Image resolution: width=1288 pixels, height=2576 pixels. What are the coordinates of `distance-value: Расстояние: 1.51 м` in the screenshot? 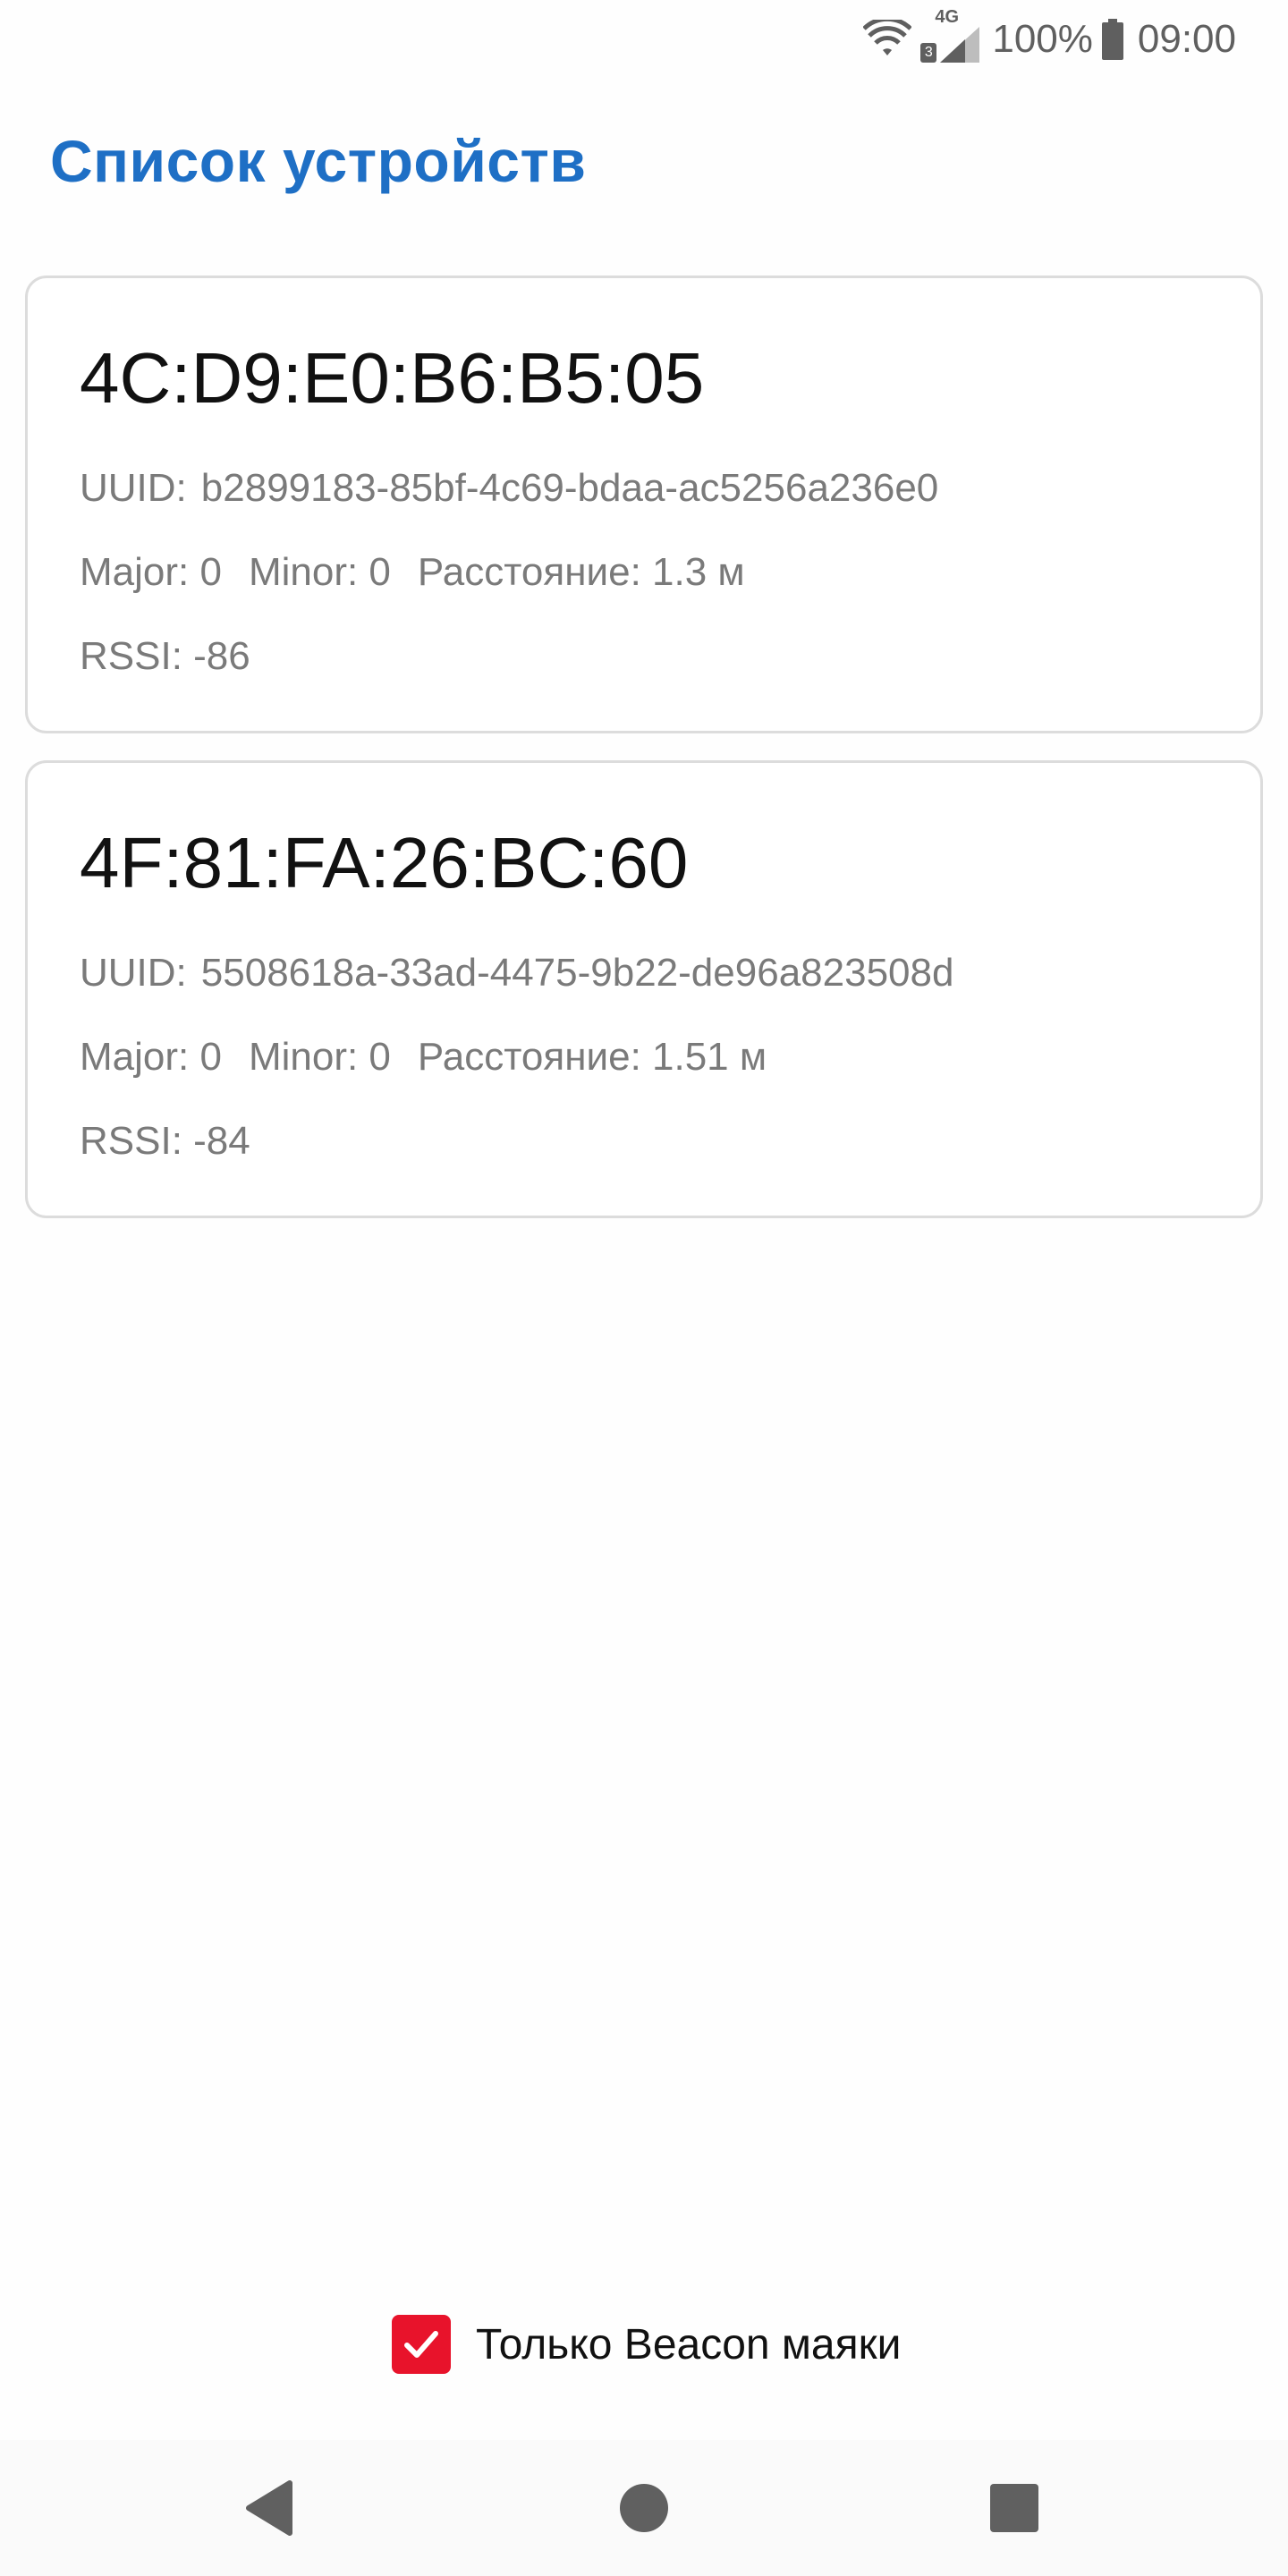 It's located at (592, 1057).